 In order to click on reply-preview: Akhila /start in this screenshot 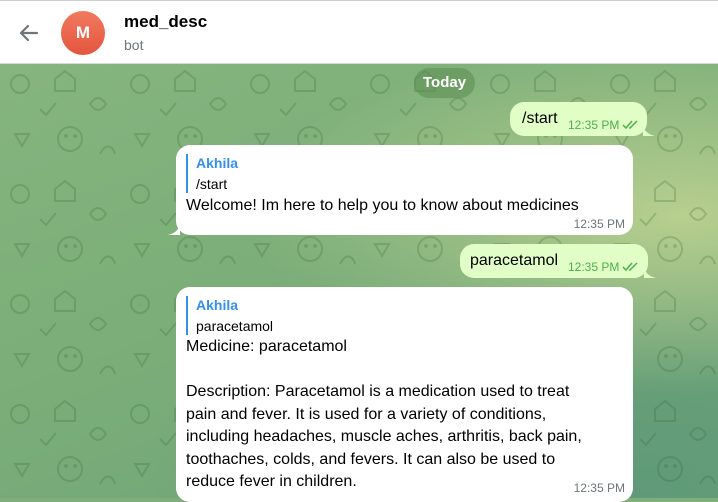, I will do `click(212, 173)`.